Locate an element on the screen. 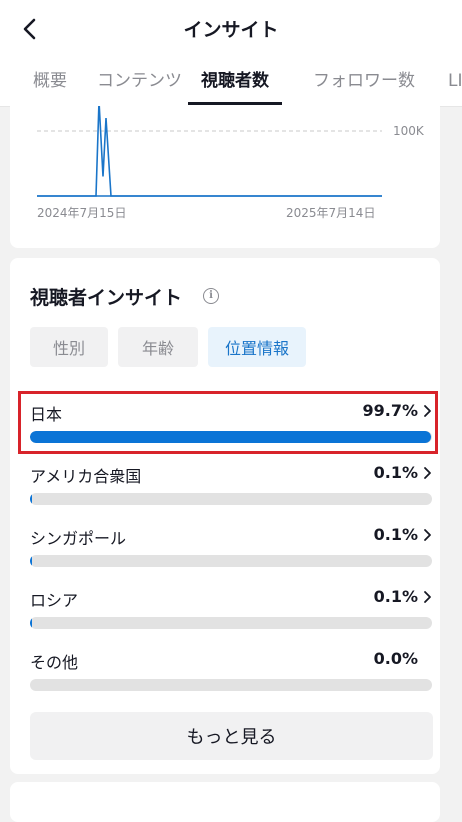 The height and width of the screenshot is (822, 462). location-percent: 99.7% is located at coordinates (390, 410).